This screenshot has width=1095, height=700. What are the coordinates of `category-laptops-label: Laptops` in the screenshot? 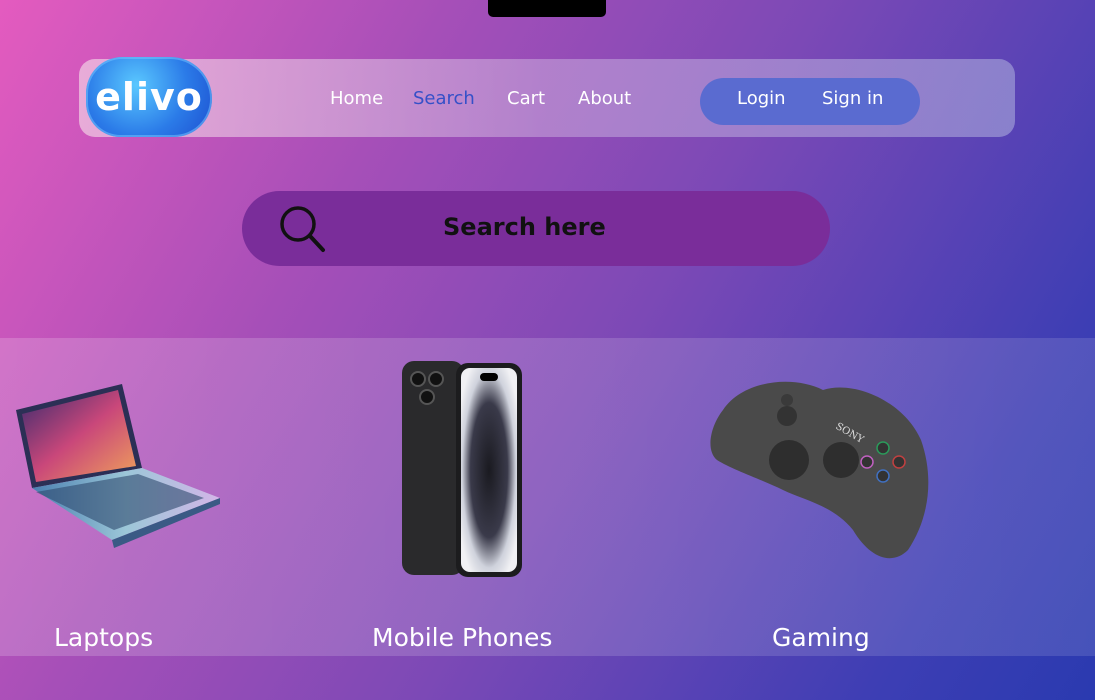 It's located at (103, 637).